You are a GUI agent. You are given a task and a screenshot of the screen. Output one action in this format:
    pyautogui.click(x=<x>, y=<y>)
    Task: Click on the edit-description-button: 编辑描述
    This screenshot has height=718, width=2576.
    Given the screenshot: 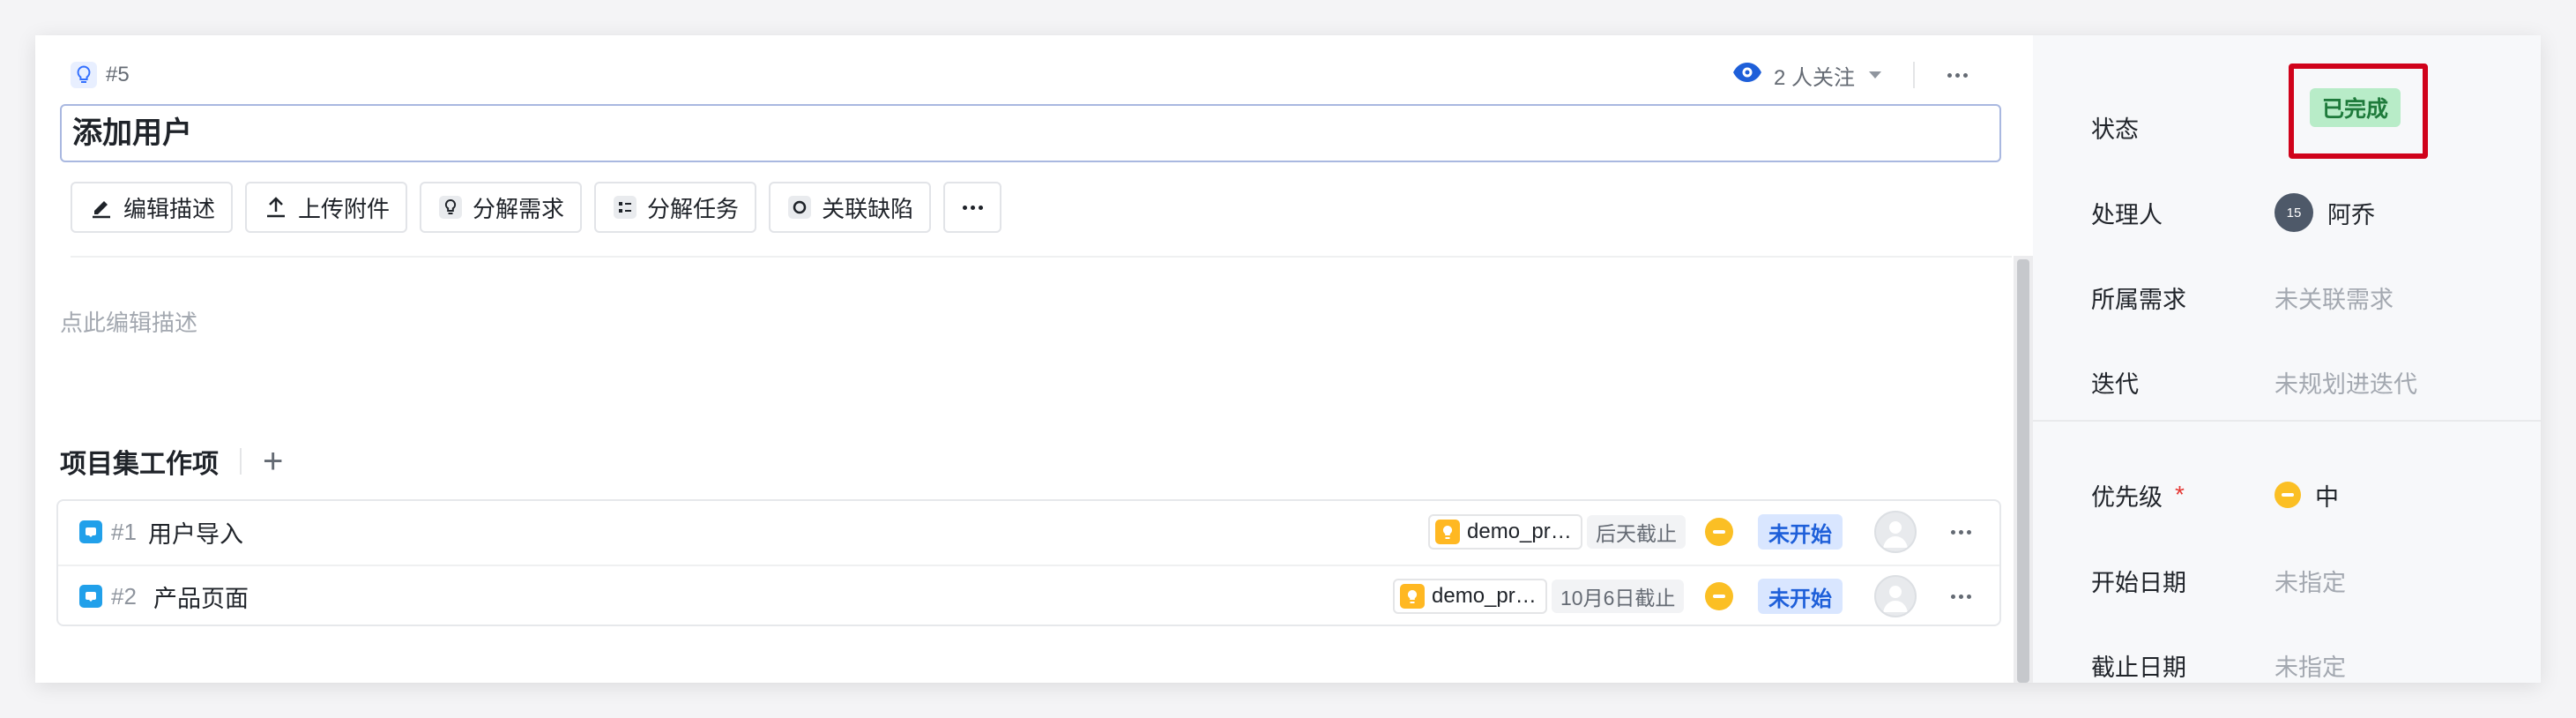 What is the action you would take?
    pyautogui.click(x=152, y=207)
    